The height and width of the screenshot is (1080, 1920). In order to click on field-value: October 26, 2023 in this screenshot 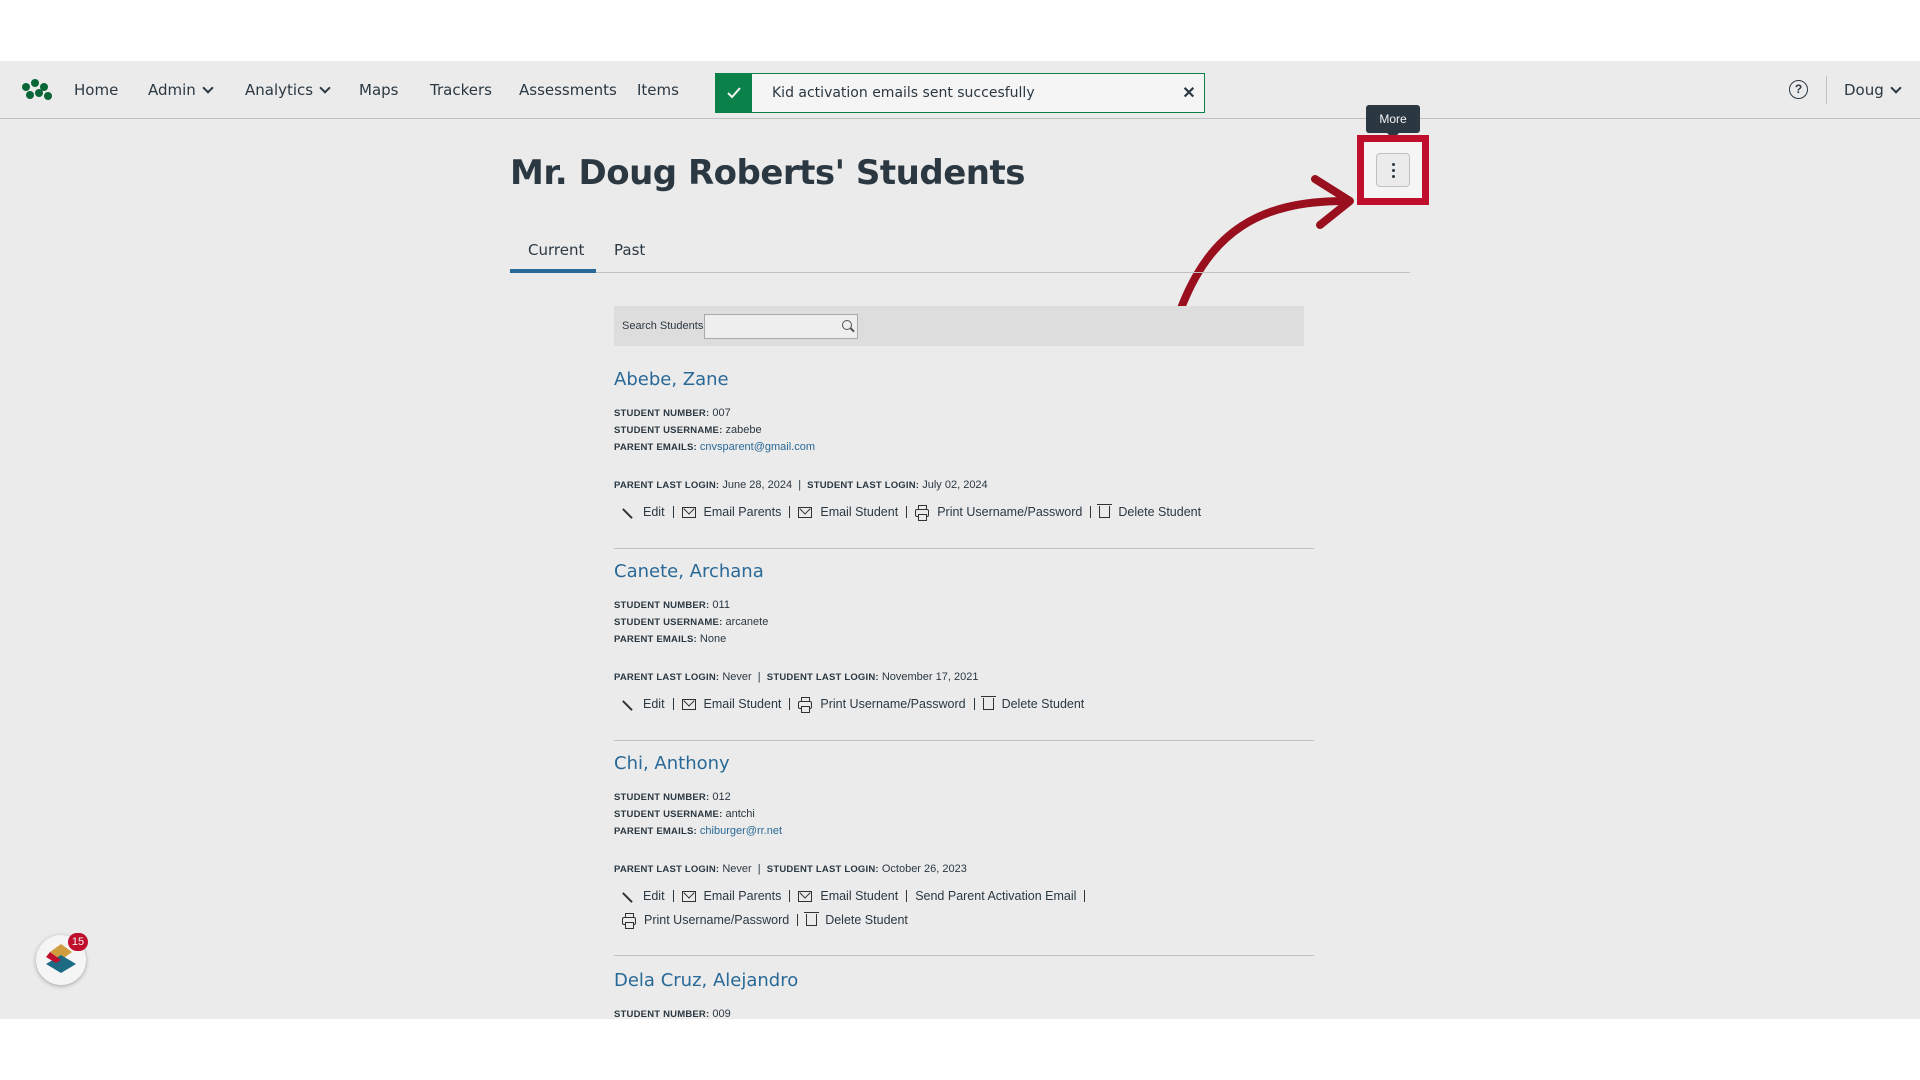, I will do `click(924, 869)`.